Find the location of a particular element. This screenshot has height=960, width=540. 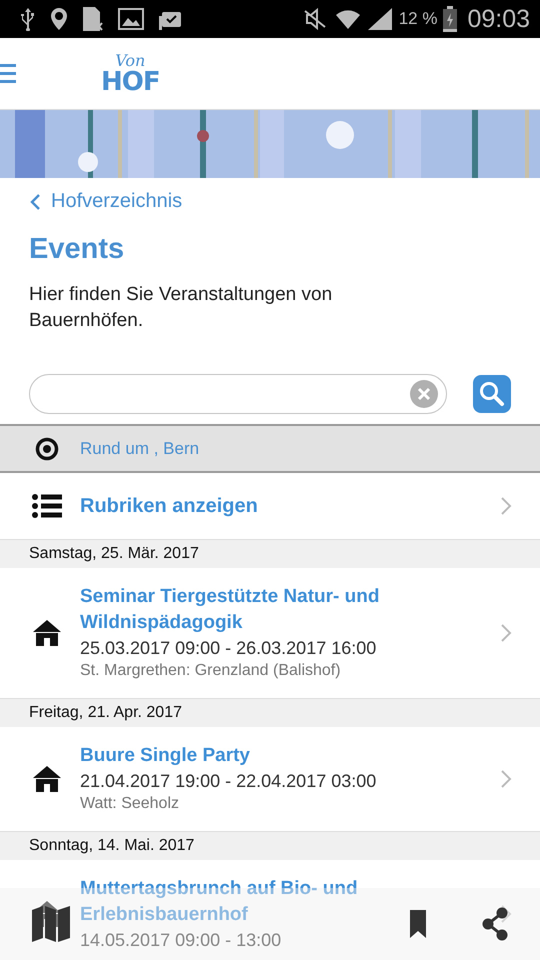

battery-percent: 12 % is located at coordinates (418, 19).